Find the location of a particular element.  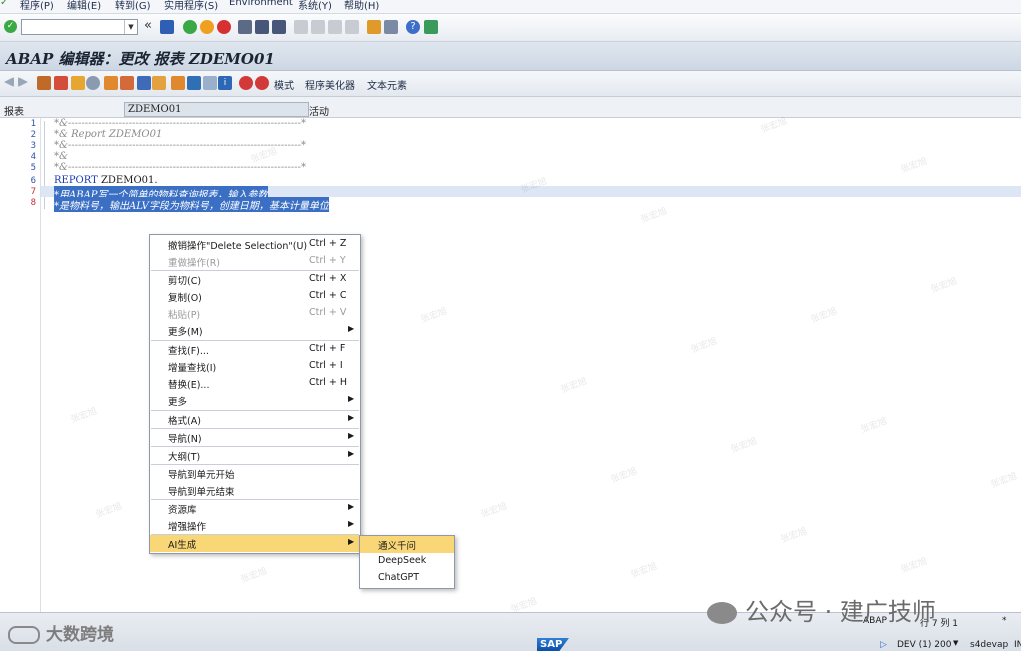

customize-icon is located at coordinates (431, 27).